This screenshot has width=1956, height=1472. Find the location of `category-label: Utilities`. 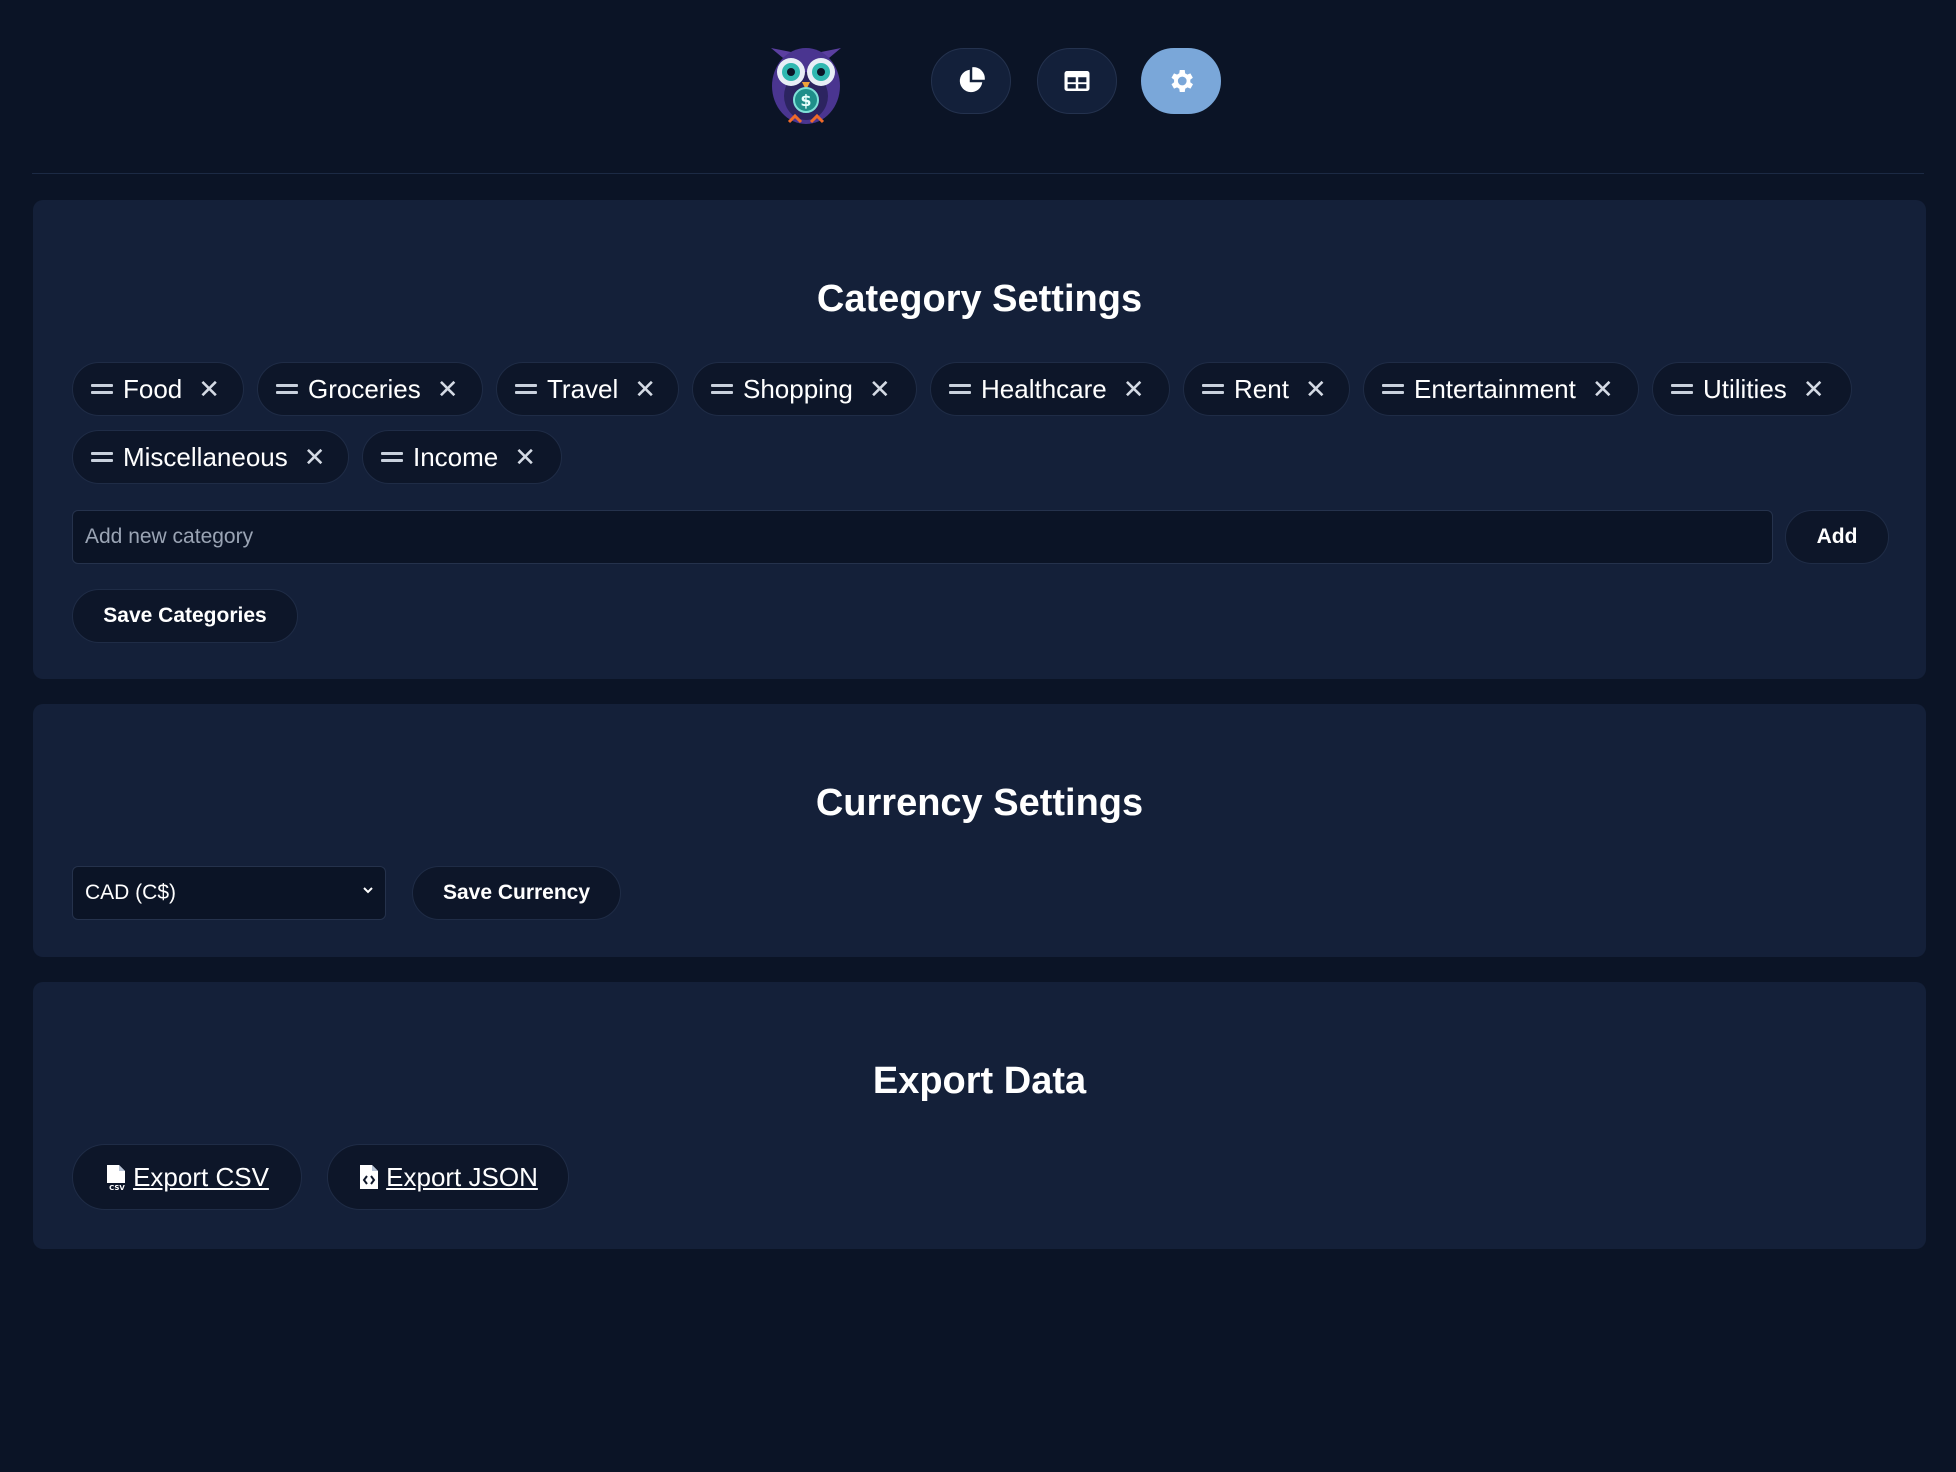

category-label: Utilities is located at coordinates (1745, 388).